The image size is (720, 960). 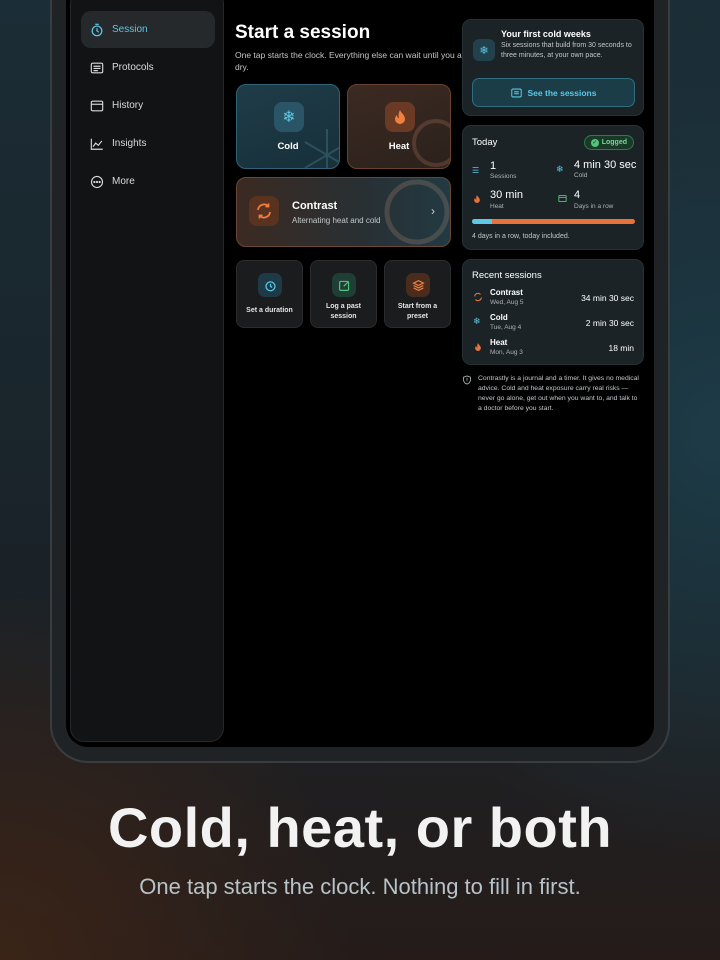 What do you see at coordinates (562, 92) in the screenshot?
I see `see-sessions-label: See the sessions` at bounding box center [562, 92].